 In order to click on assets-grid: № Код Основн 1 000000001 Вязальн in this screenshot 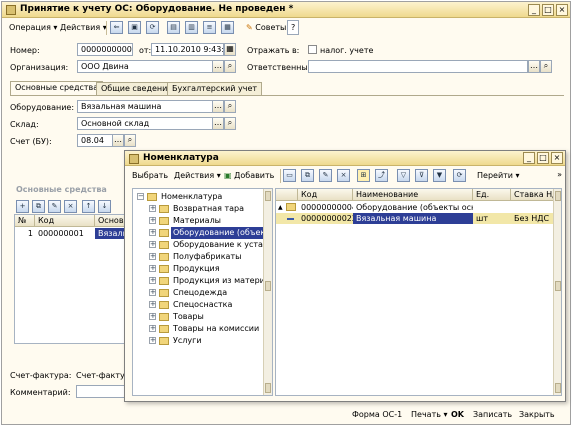, I will do `click(70, 279)`.